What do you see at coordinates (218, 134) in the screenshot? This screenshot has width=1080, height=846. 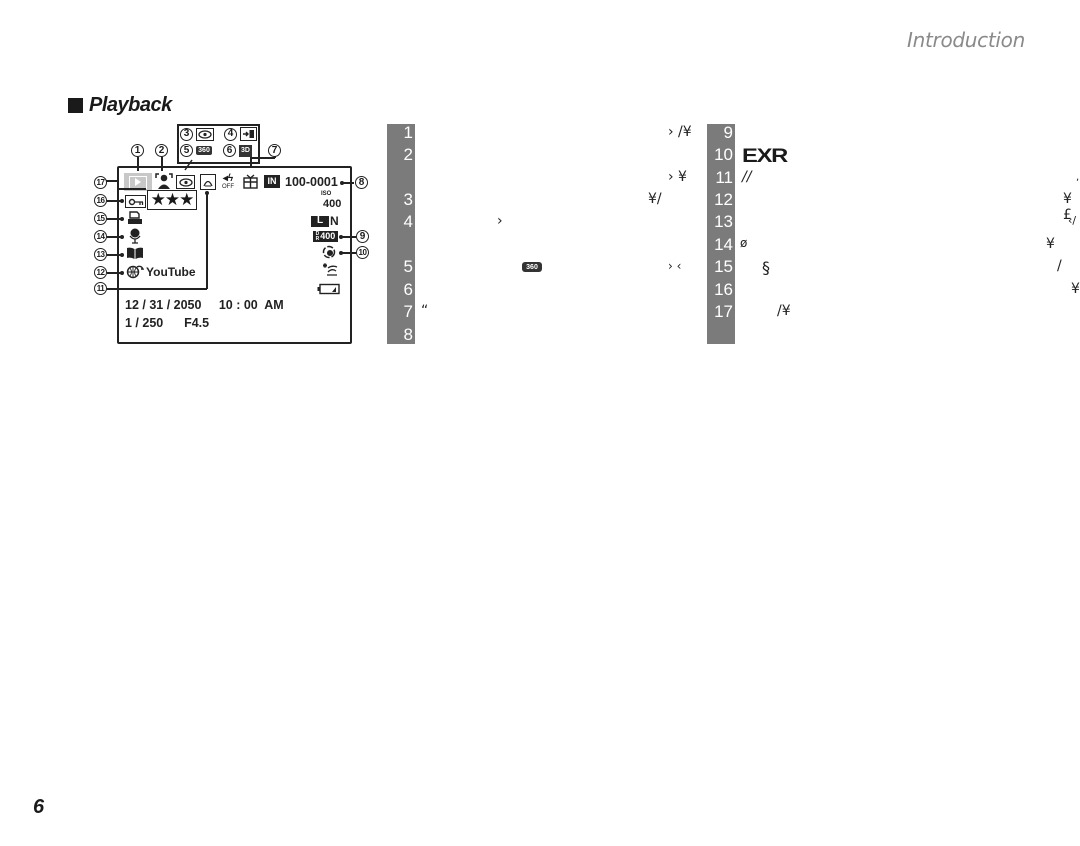 I see `callout-row-3-4: 3 4` at bounding box center [218, 134].